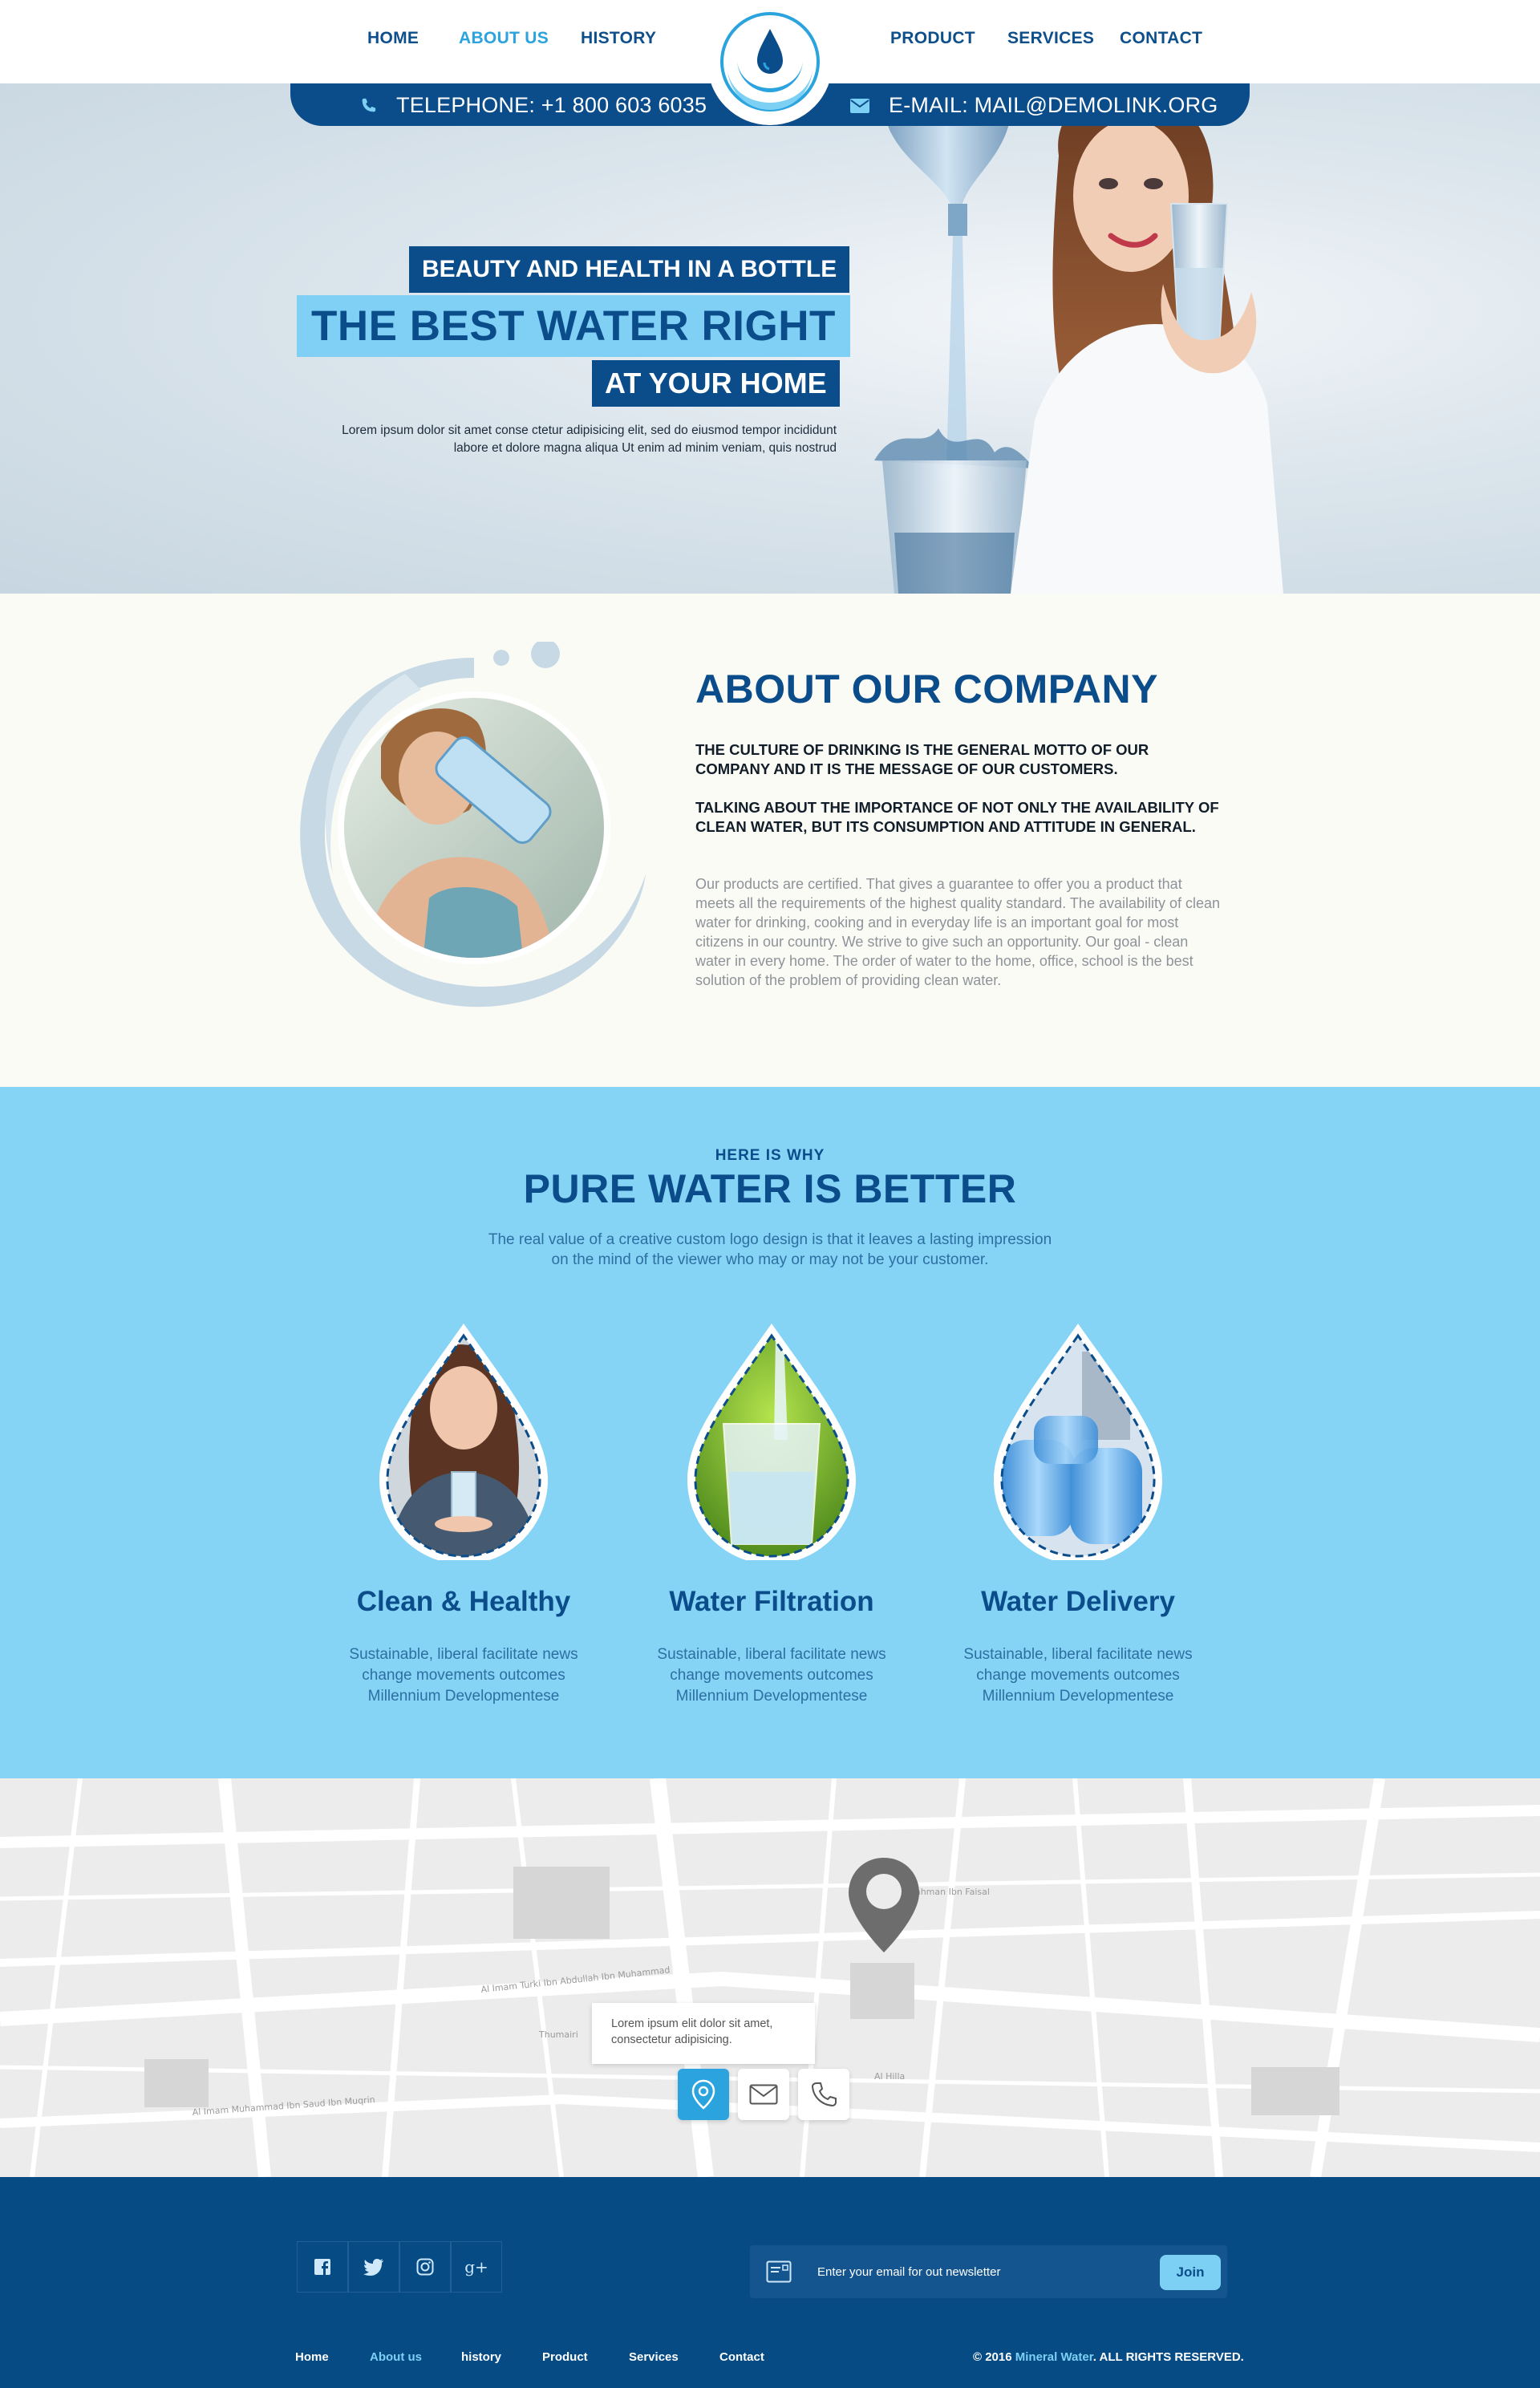 This screenshot has height=2388, width=1540. What do you see at coordinates (654, 2357) in the screenshot?
I see `footer-link-services: Services` at bounding box center [654, 2357].